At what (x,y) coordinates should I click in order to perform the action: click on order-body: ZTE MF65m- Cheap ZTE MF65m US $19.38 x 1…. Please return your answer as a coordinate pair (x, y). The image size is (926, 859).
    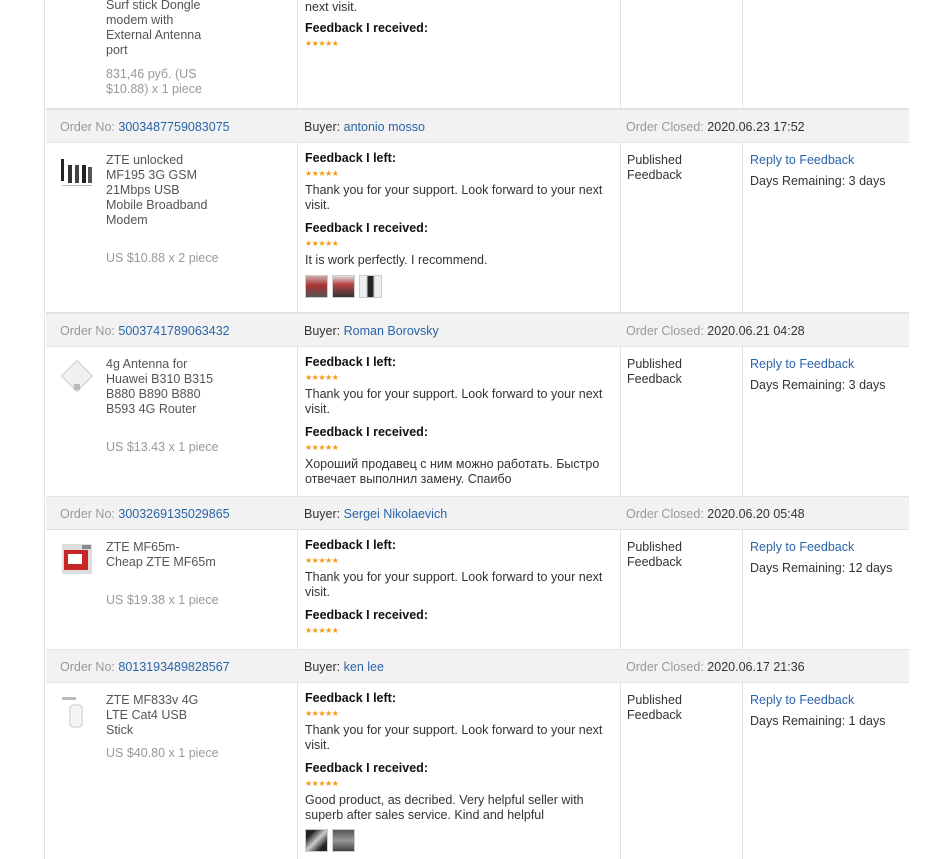
    Looking at the image, I should click on (477, 590).